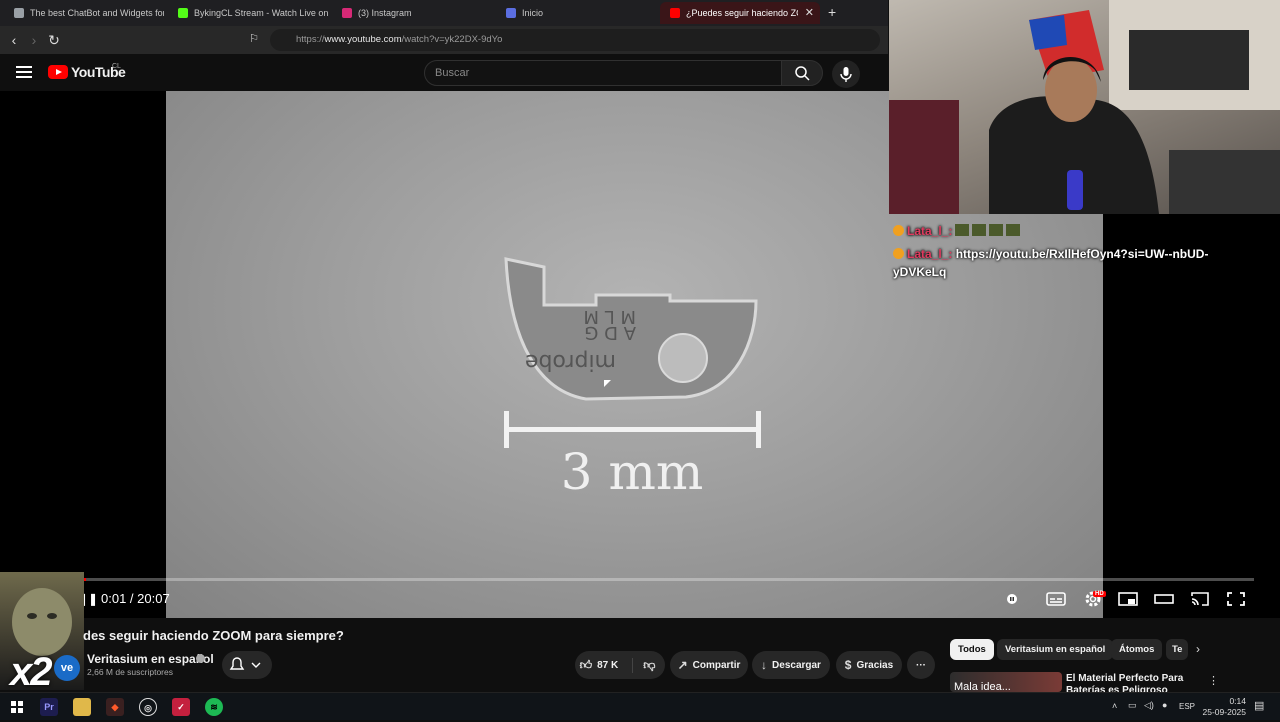 This screenshot has width=1280, height=722. What do you see at coordinates (183, 13) in the screenshot?
I see `kick-favicon-icon` at bounding box center [183, 13].